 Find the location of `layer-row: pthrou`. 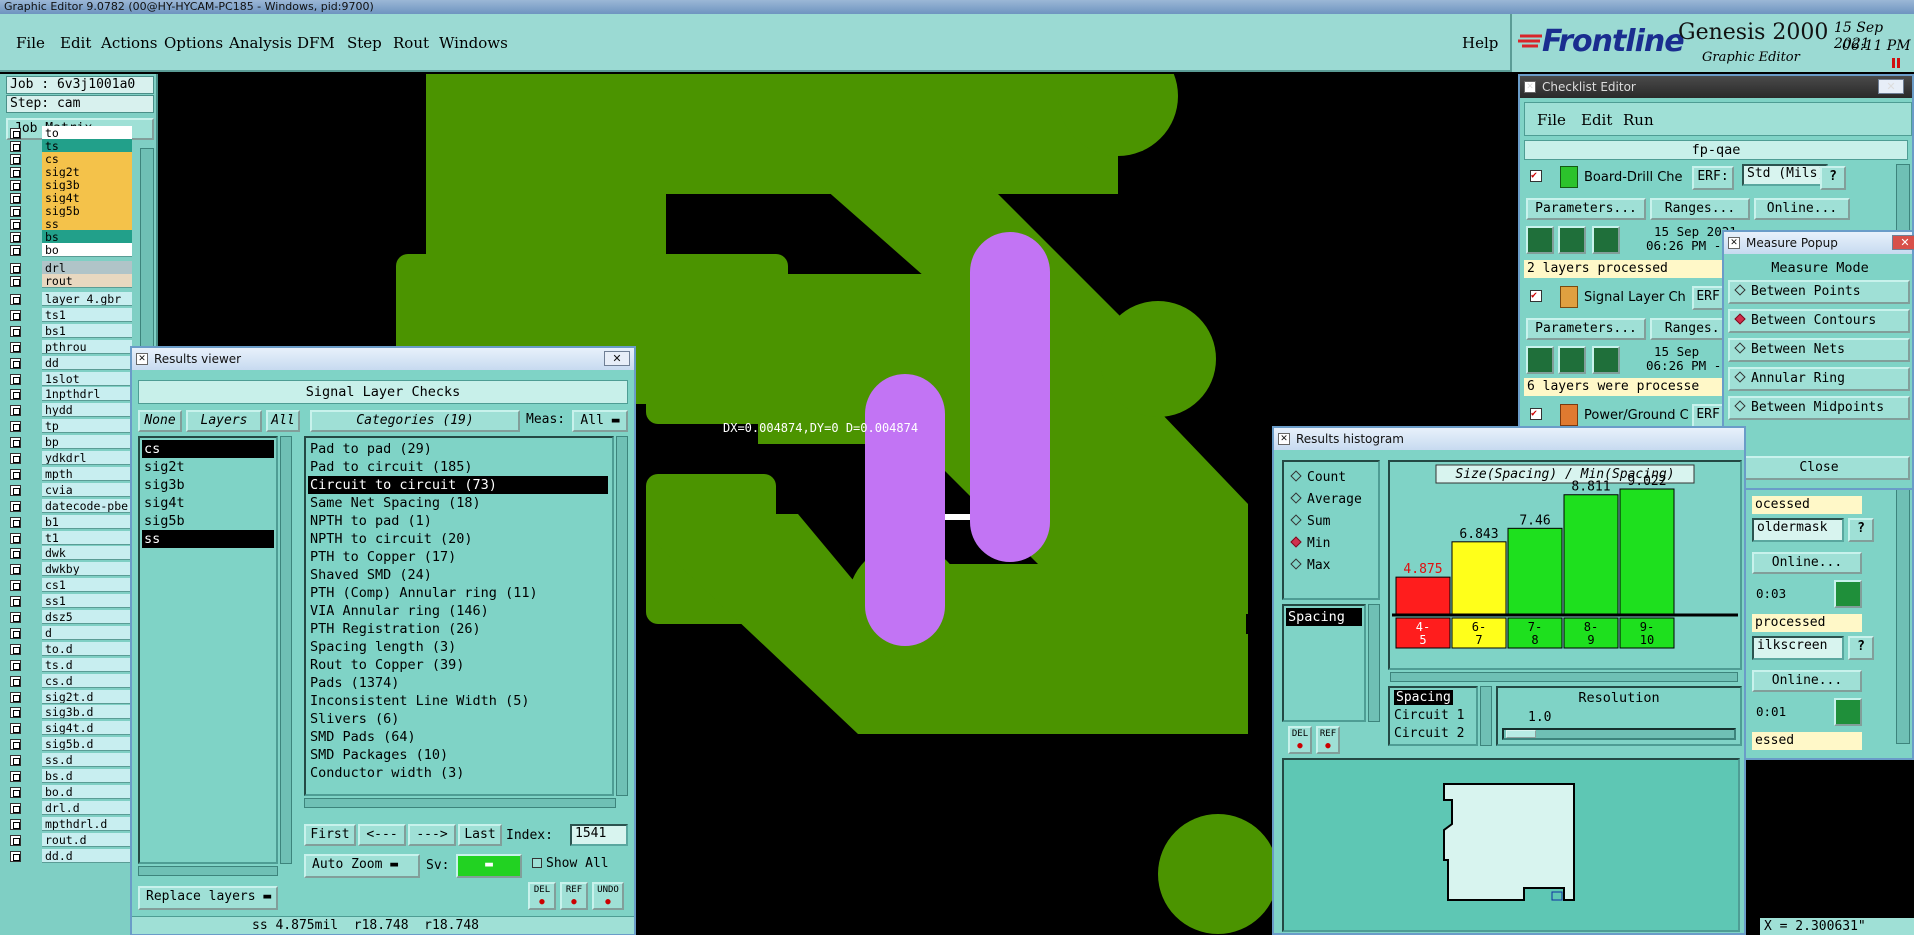

layer-row: pthrou is located at coordinates (70, 346).